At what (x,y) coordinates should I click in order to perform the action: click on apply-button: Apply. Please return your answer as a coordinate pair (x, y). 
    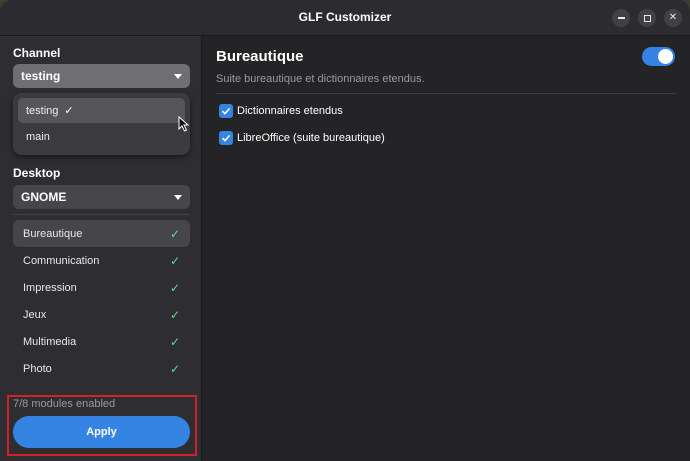
    Looking at the image, I should click on (101, 432).